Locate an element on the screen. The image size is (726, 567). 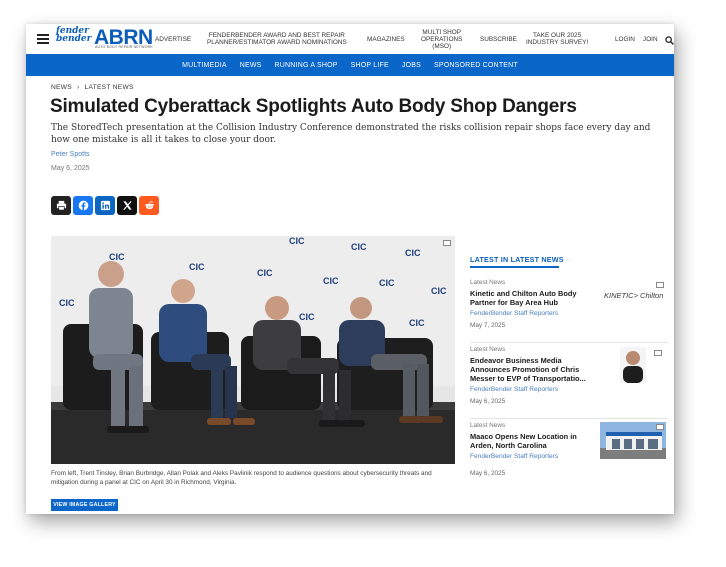
reddit-icon is located at coordinates (149, 205).